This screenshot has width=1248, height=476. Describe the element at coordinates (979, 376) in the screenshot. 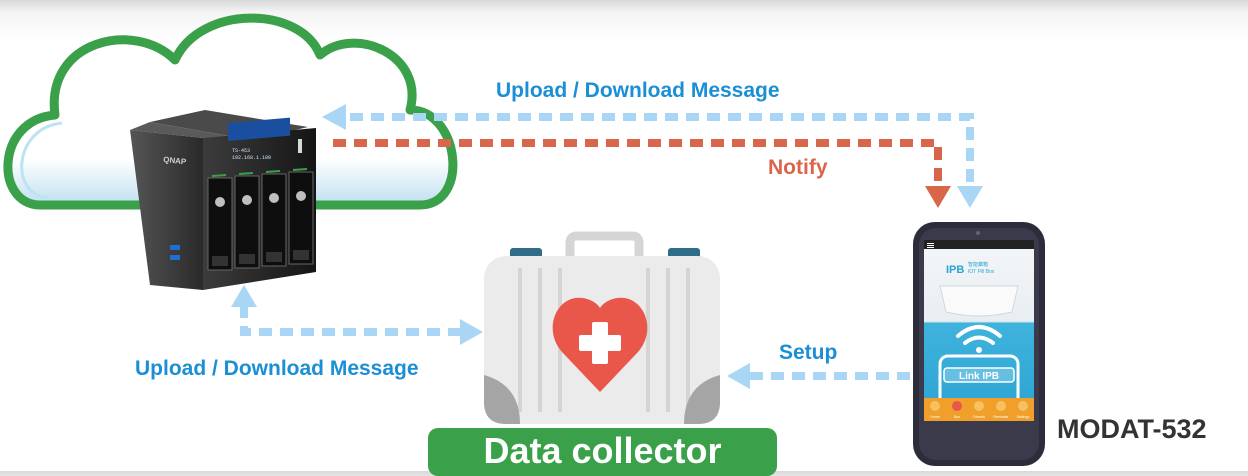

I see `link-ipb-label: Link IPB` at that location.